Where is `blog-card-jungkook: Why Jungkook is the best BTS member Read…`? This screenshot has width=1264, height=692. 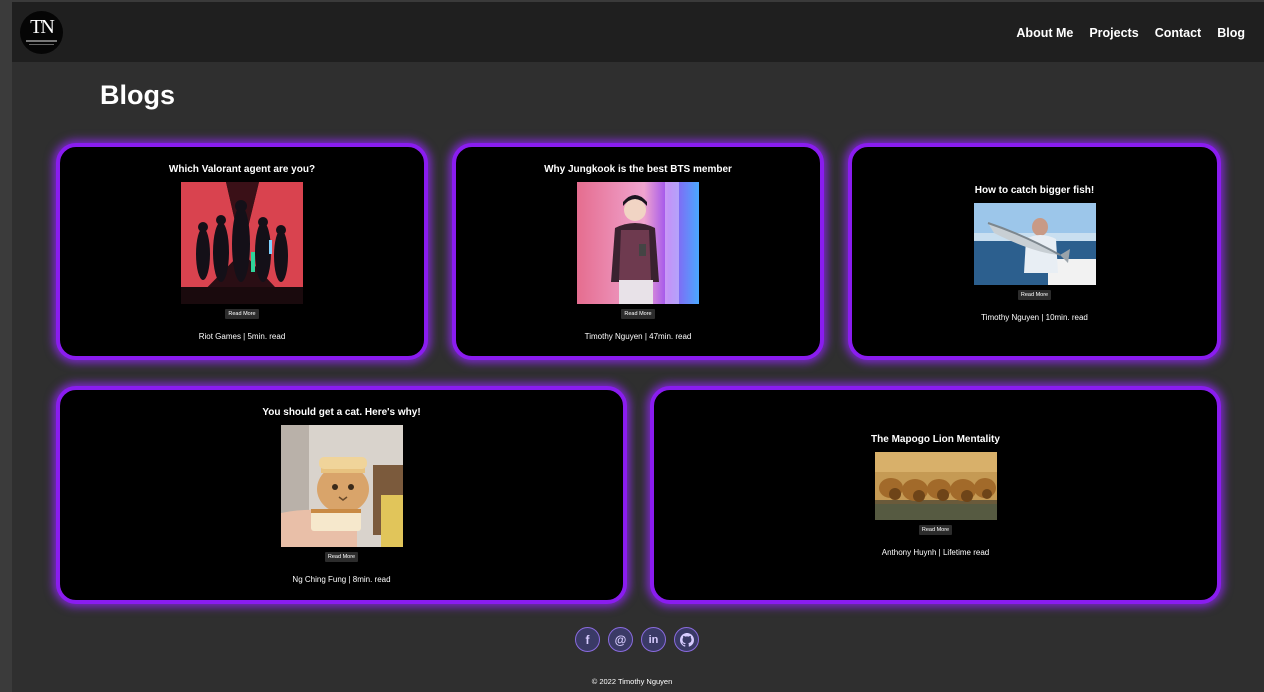
blog-card-jungkook: Why Jungkook is the best BTS member Read… is located at coordinates (638, 251).